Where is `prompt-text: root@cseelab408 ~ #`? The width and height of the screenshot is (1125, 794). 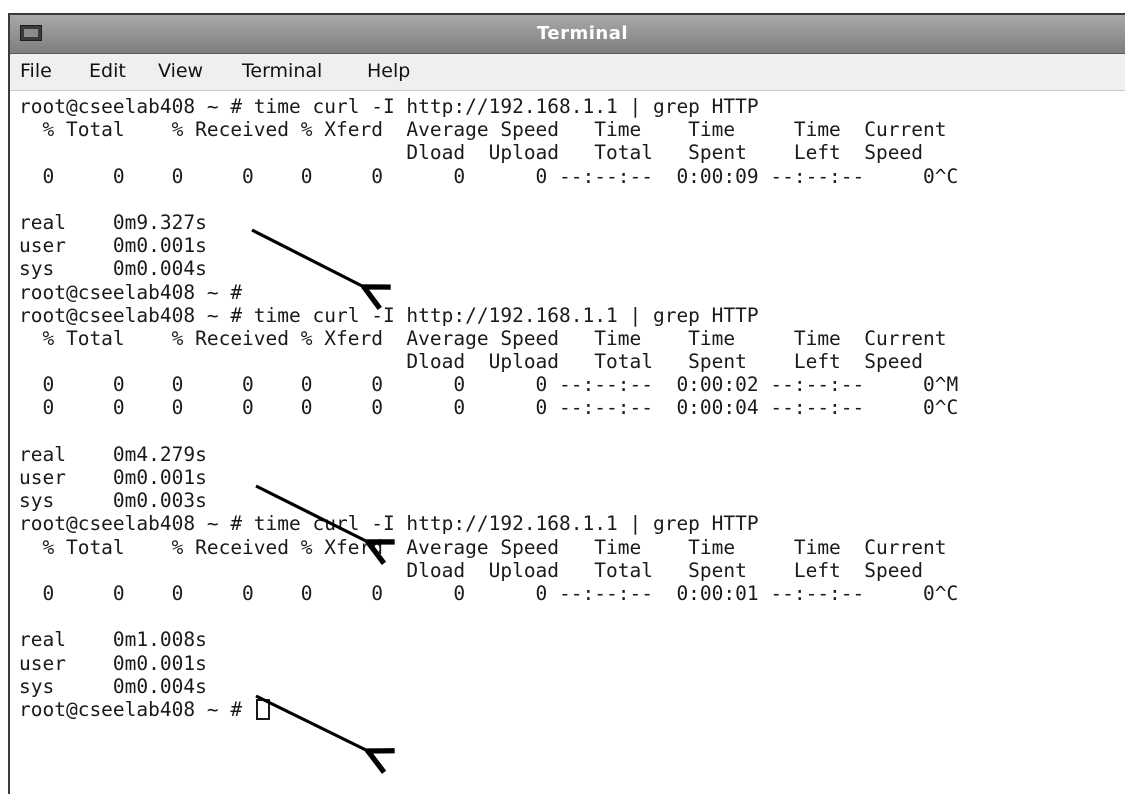 prompt-text: root@cseelab408 ~ # is located at coordinates (131, 709).